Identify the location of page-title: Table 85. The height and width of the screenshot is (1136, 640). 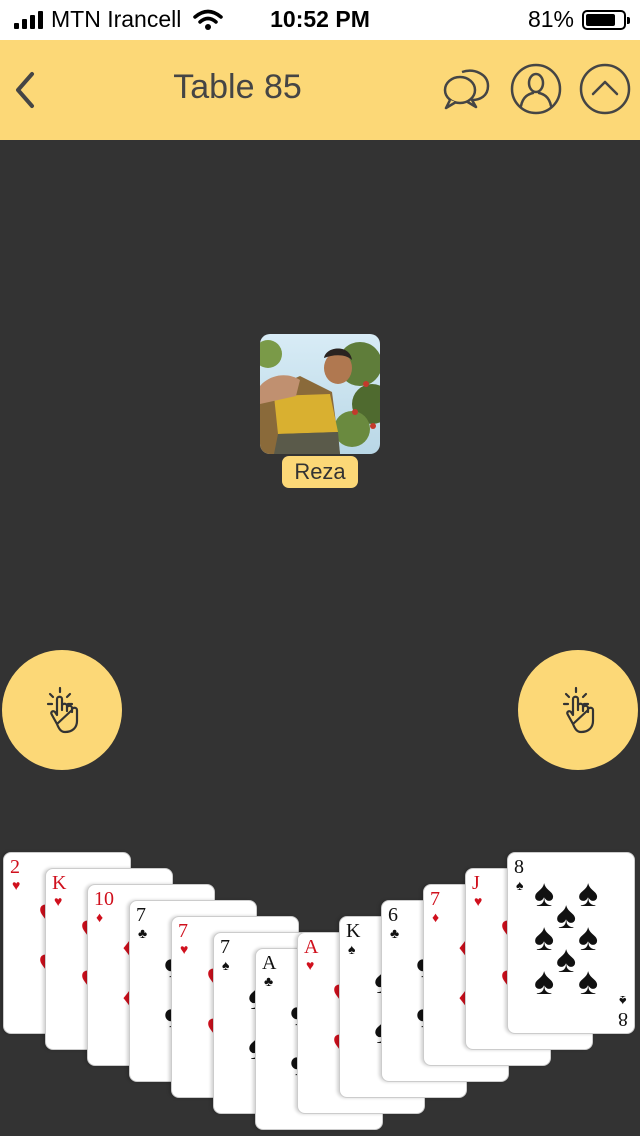
(237, 87).